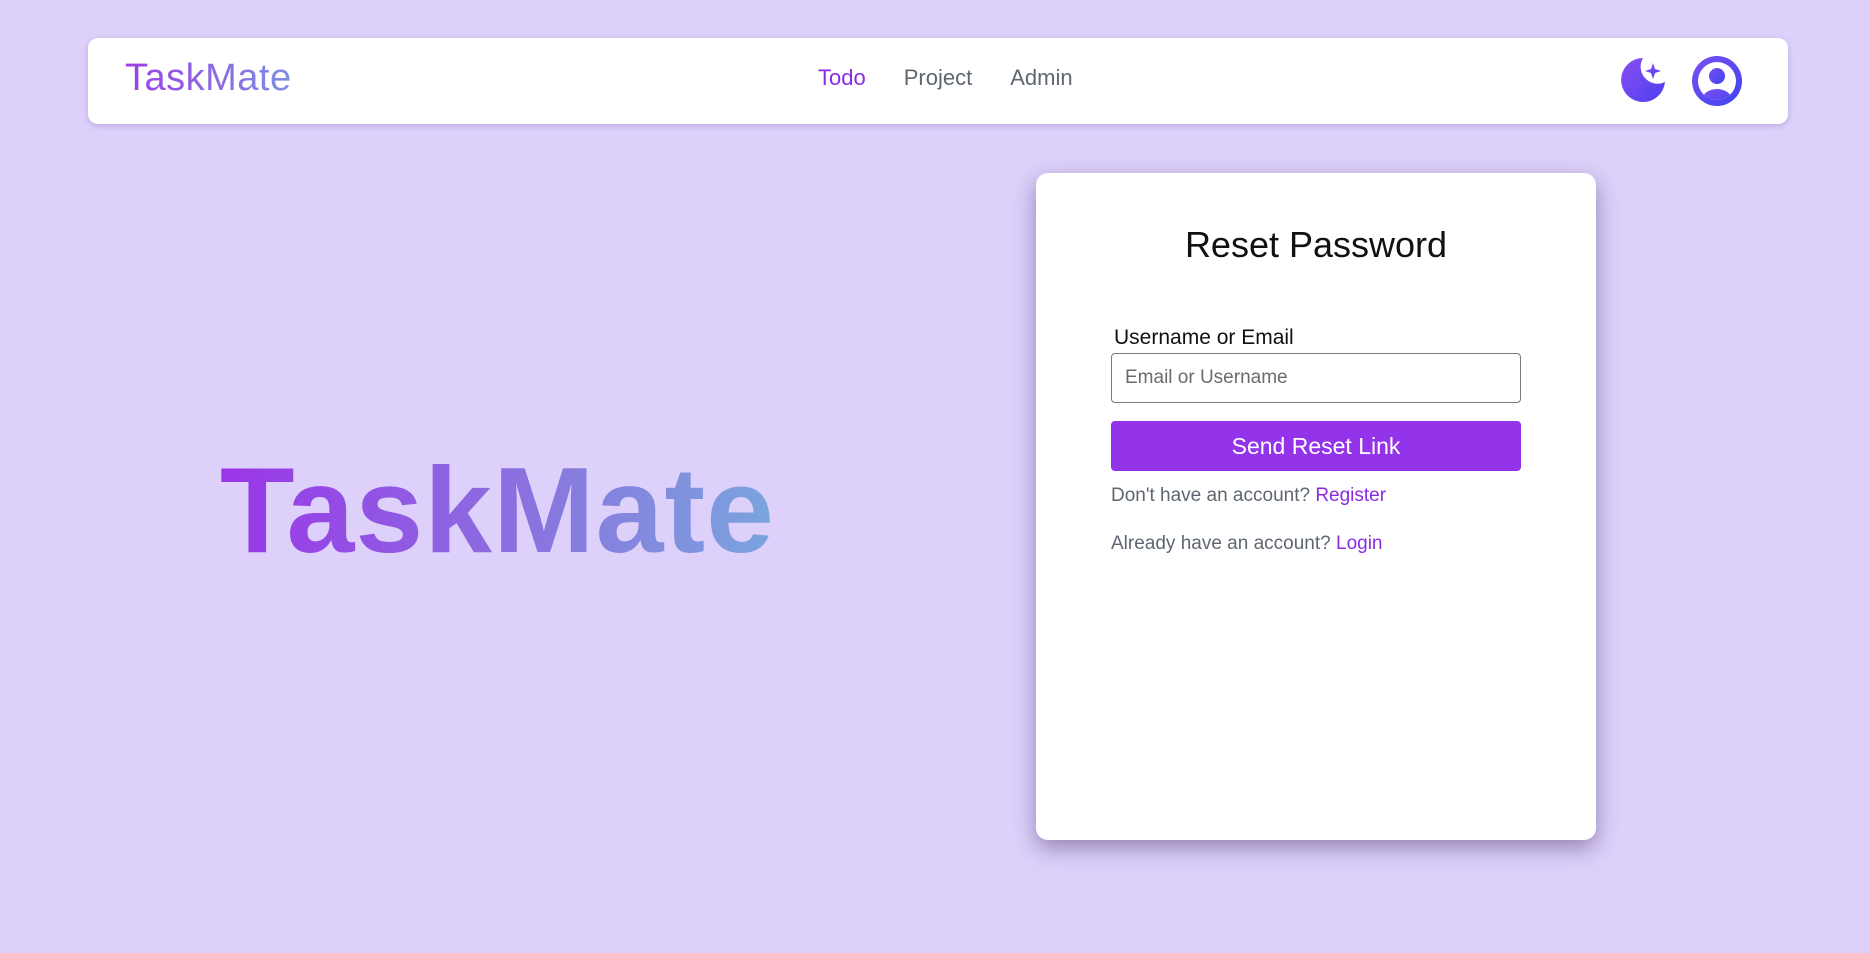 This screenshot has height=953, width=1869. I want to click on user-avatar-icon, so click(1717, 81).